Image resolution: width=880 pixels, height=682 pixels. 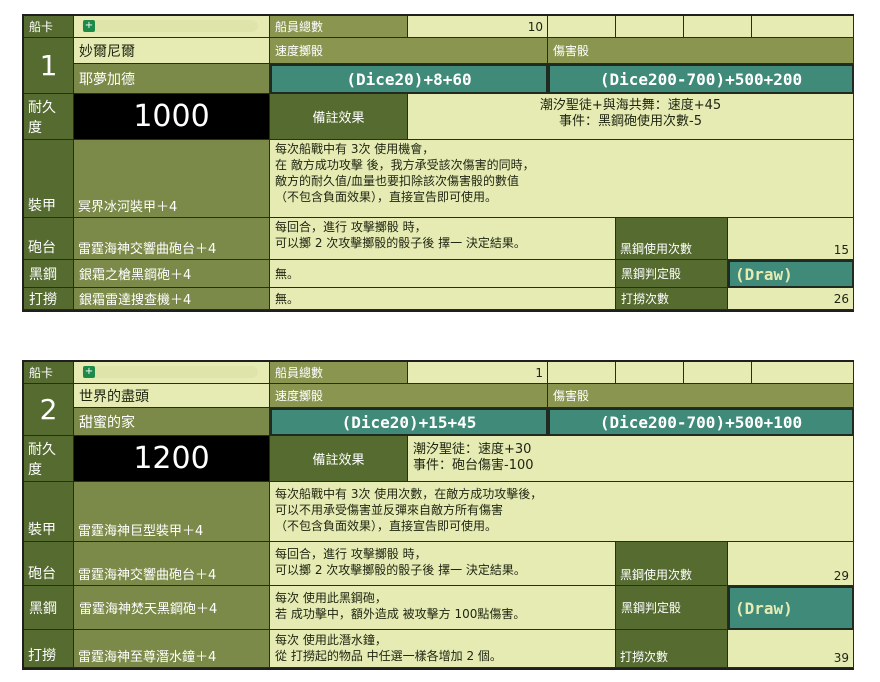 I want to click on armor-note-line: 可以不用承受傷害並反彈來自敵方所有傷害, so click(x=389, y=510).